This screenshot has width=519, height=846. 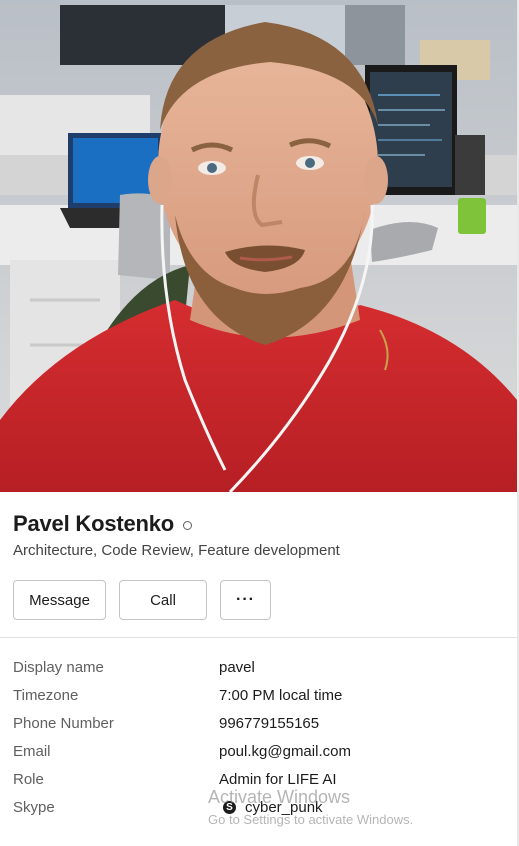 What do you see at coordinates (245, 600) in the screenshot?
I see `more-actions-button: ···` at bounding box center [245, 600].